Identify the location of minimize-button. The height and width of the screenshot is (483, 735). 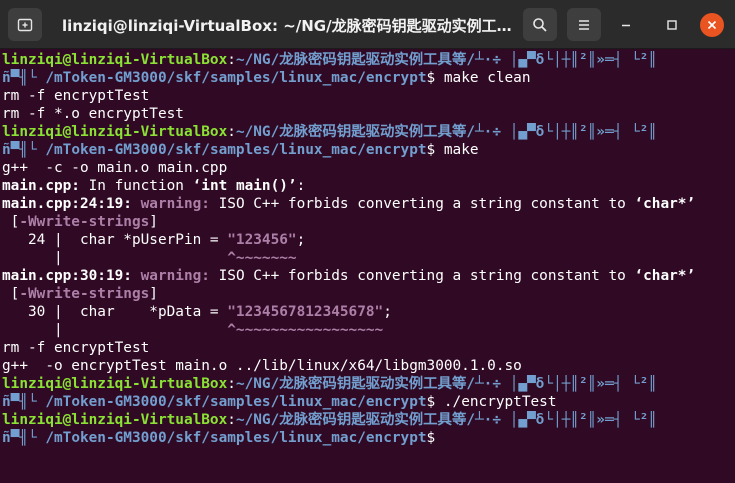
(626, 25).